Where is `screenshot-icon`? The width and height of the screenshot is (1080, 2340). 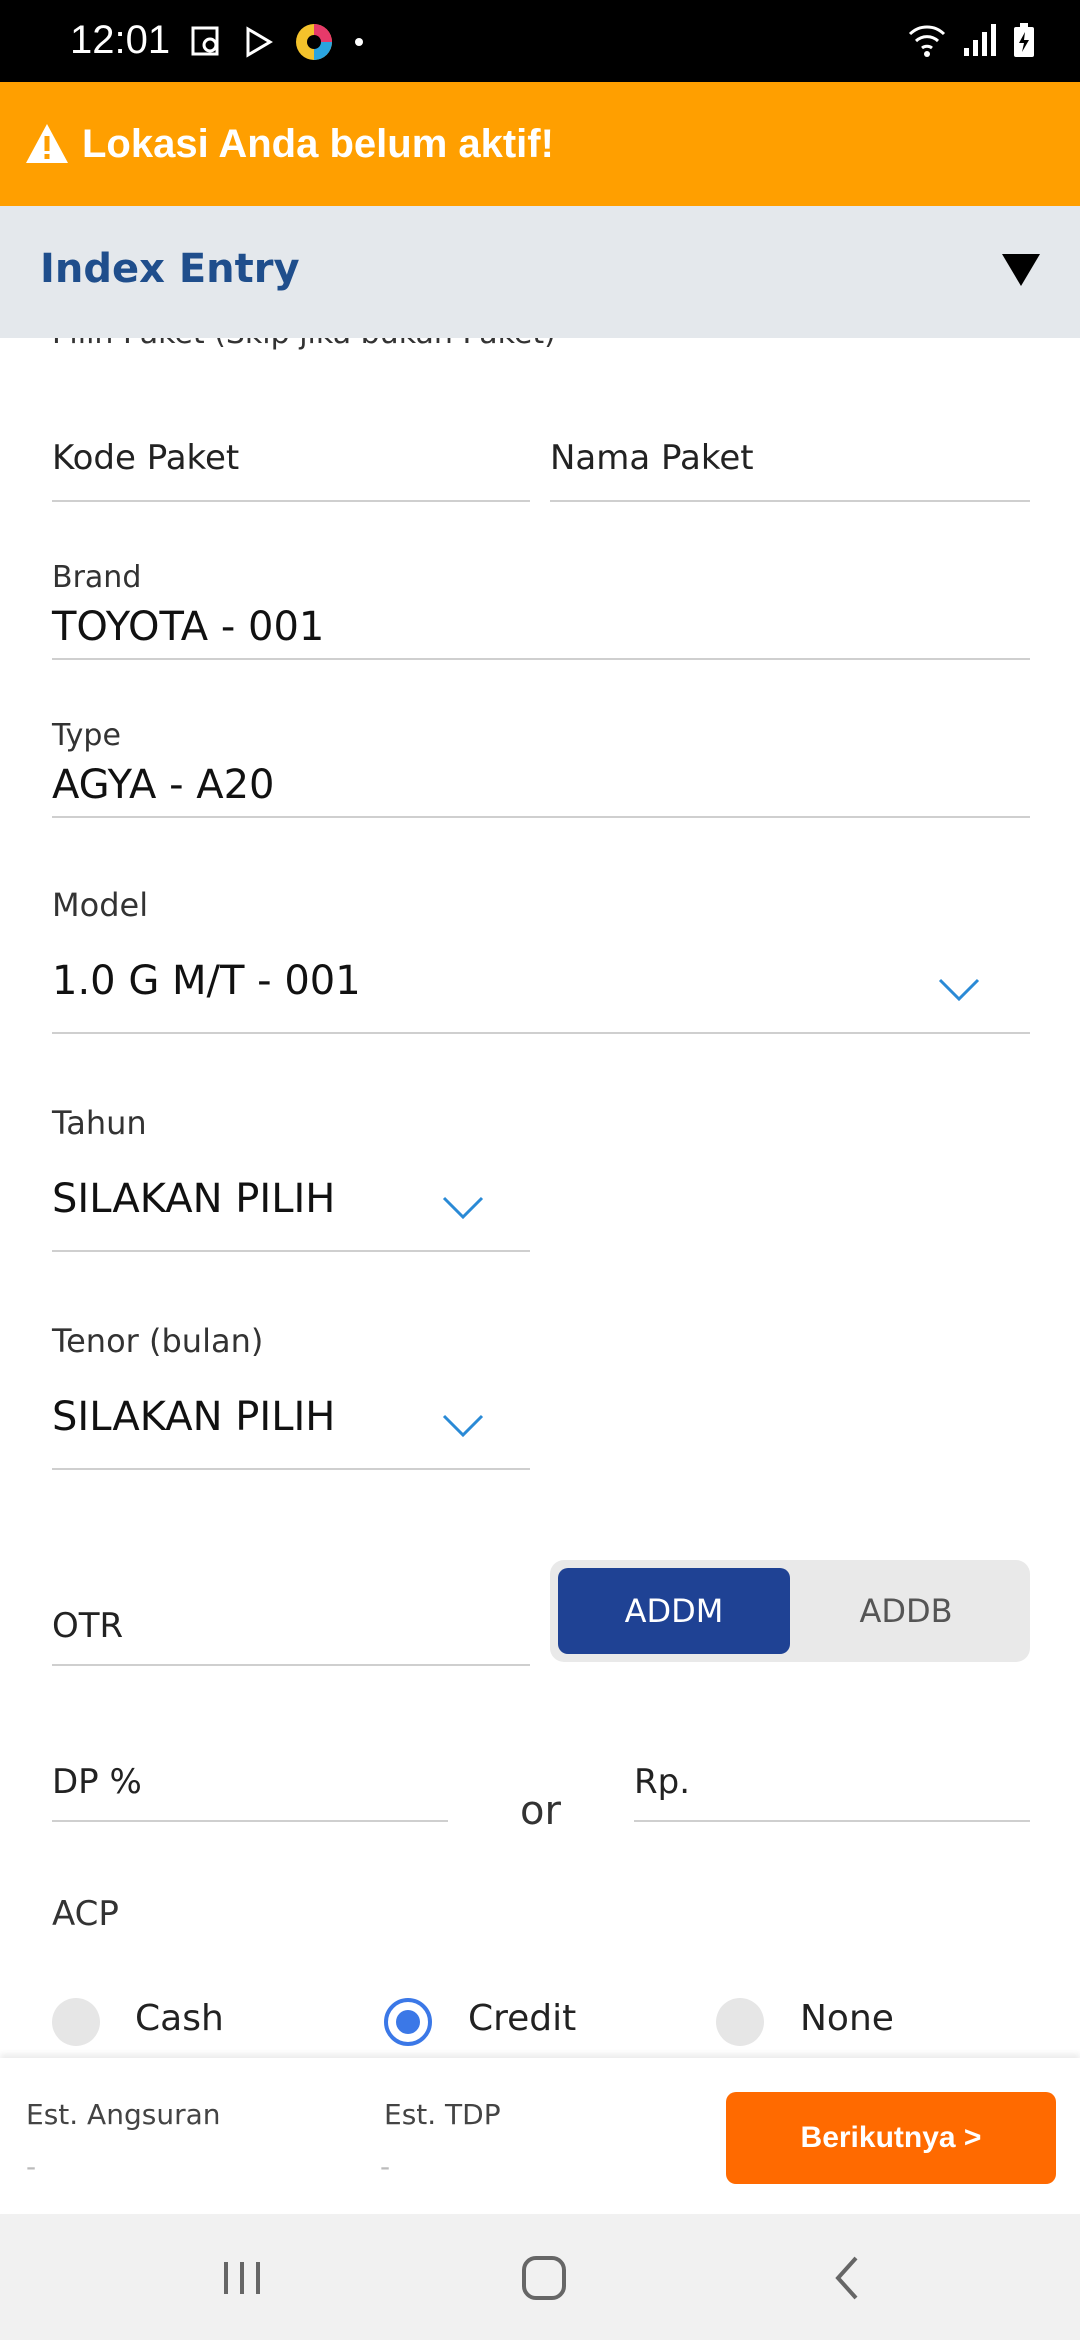
screenshot-icon is located at coordinates (205, 41).